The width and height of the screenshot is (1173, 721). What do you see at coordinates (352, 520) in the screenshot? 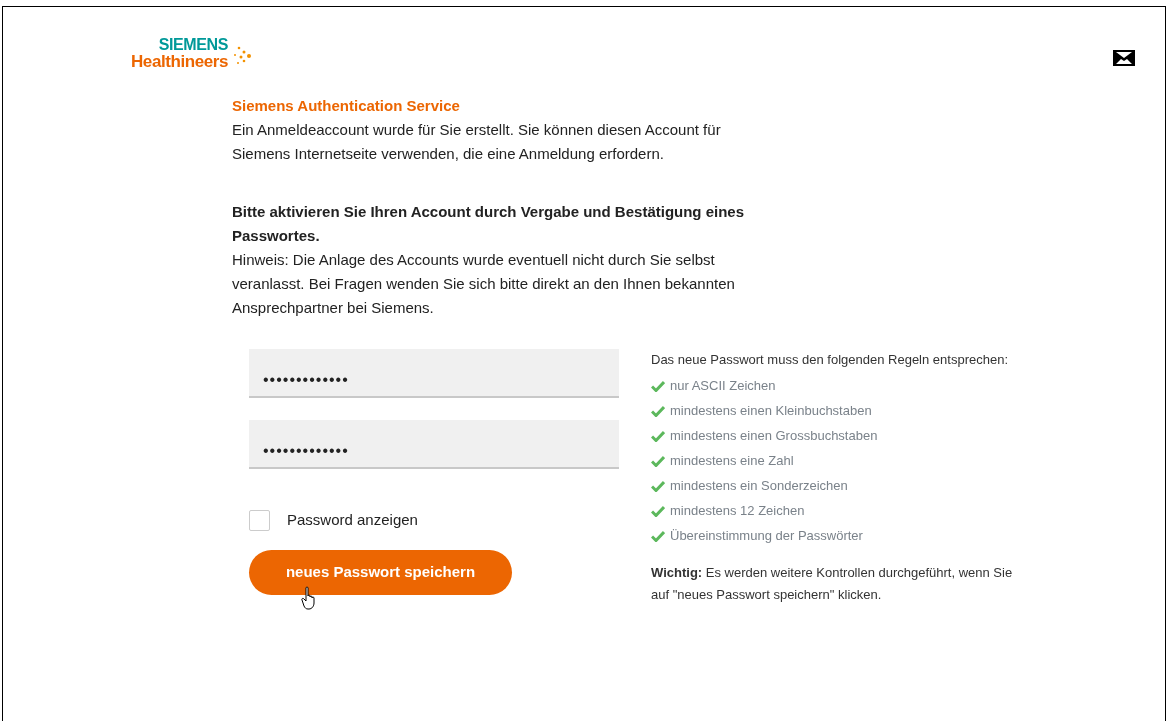
I see `show-password-label: Password anzeigen` at bounding box center [352, 520].